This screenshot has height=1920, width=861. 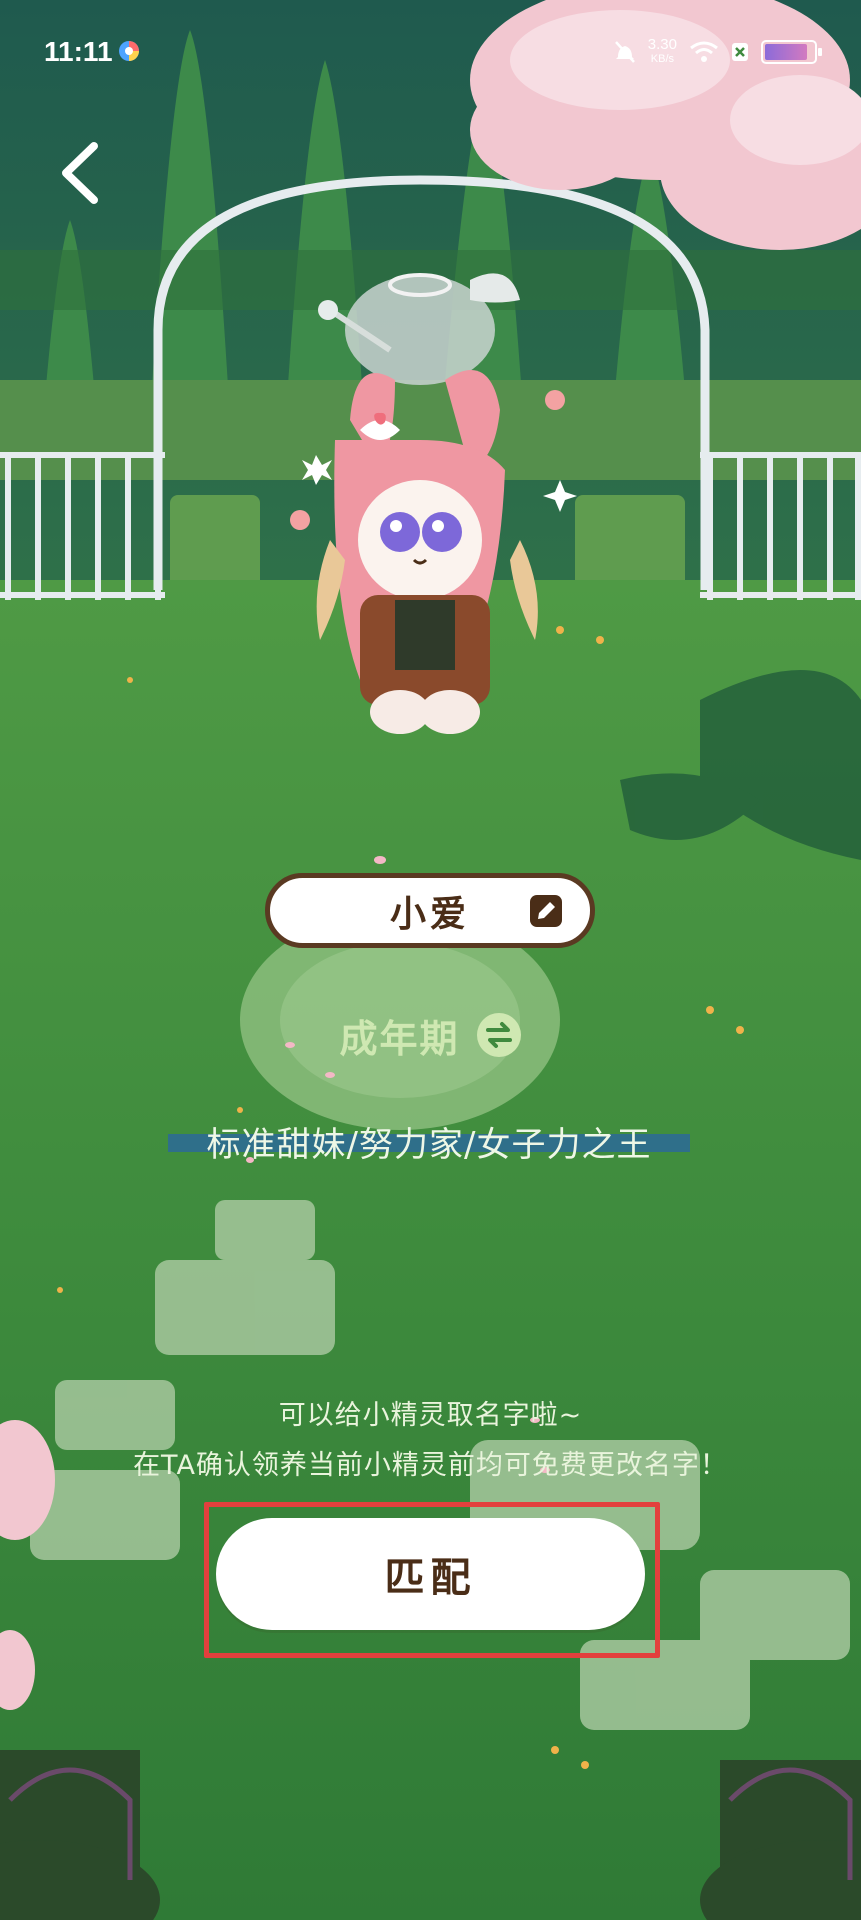 I want to click on battery-icon, so click(x=791, y=52).